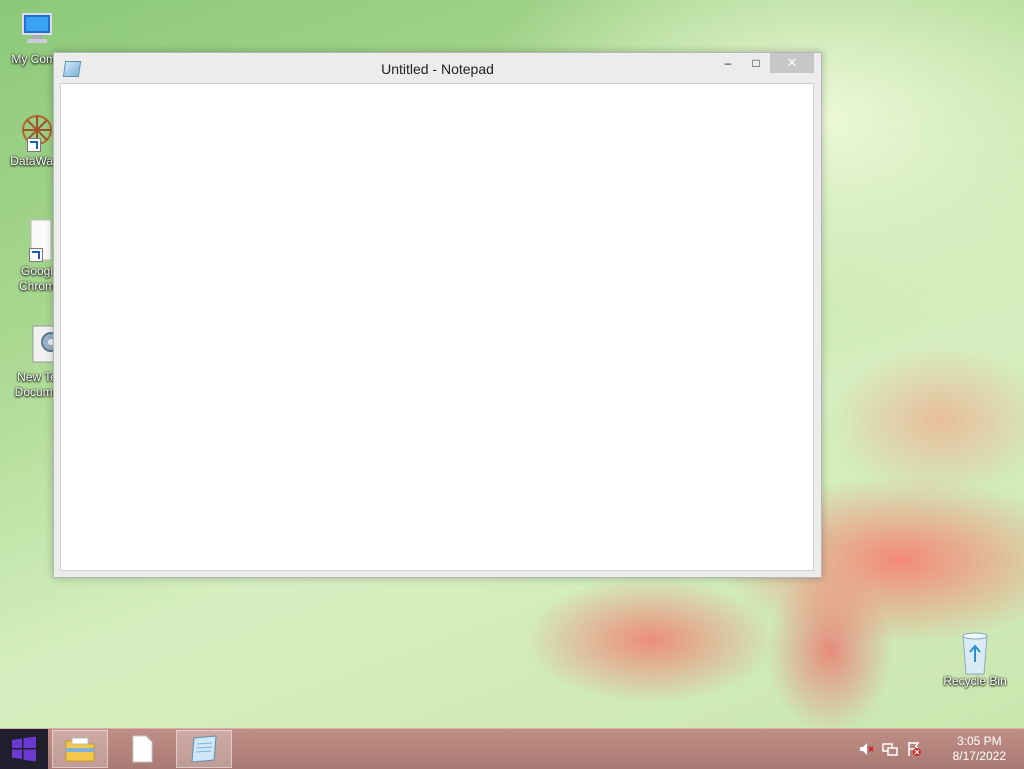 The image size is (1024, 769). What do you see at coordinates (792, 63) in the screenshot?
I see `close-button: ✕` at bounding box center [792, 63].